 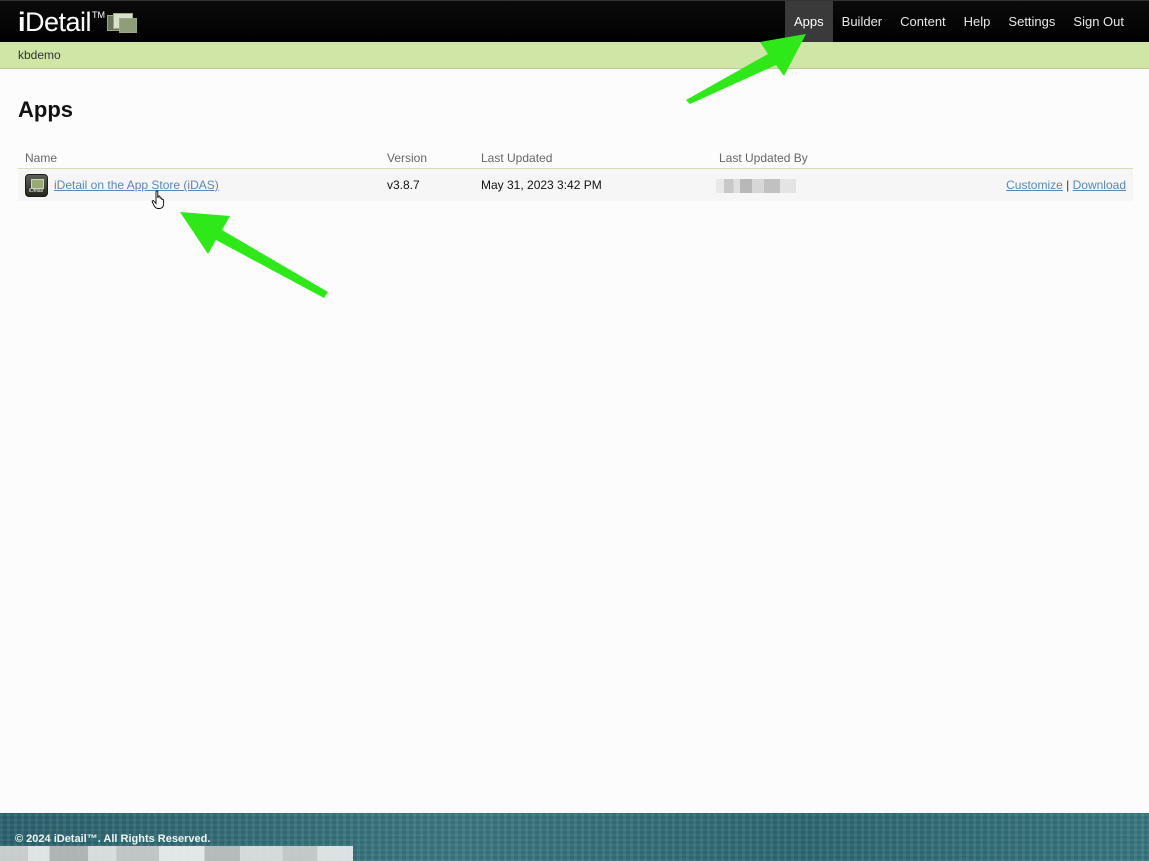 I want to click on column-header-name: Name, so click(x=41, y=158).